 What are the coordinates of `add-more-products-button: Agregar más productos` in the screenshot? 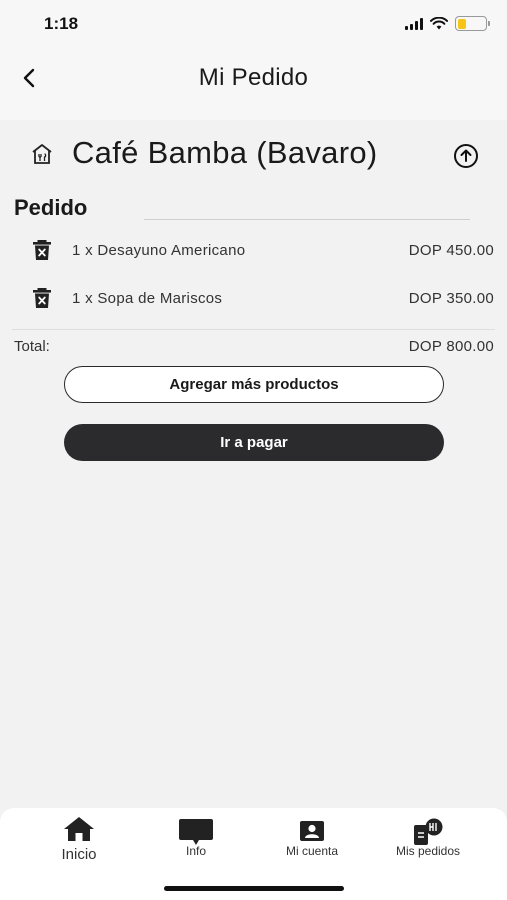 It's located at (254, 384).